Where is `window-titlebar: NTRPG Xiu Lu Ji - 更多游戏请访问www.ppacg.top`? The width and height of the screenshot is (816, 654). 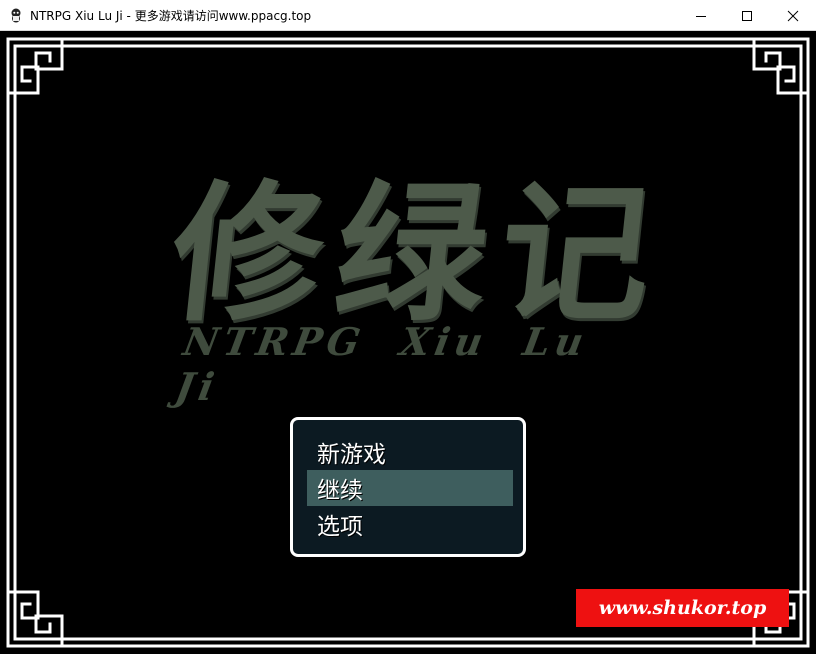
window-titlebar: NTRPG Xiu Lu Ji - 更多游戏请访问www.ppacg.top is located at coordinates (408, 15).